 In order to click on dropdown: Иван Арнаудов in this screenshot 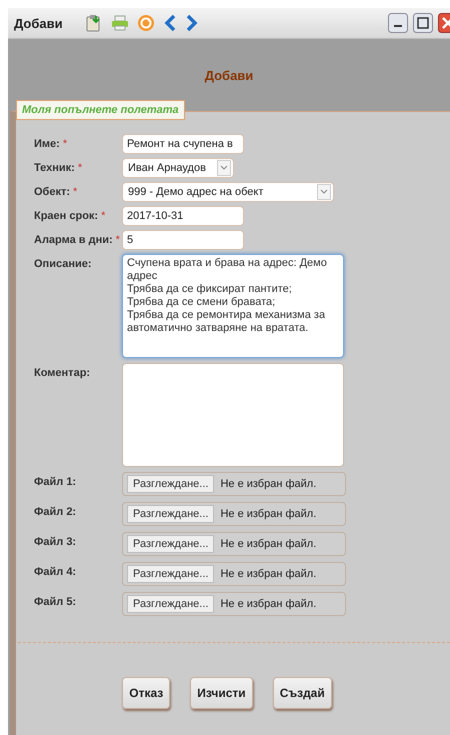, I will do `click(178, 168)`.